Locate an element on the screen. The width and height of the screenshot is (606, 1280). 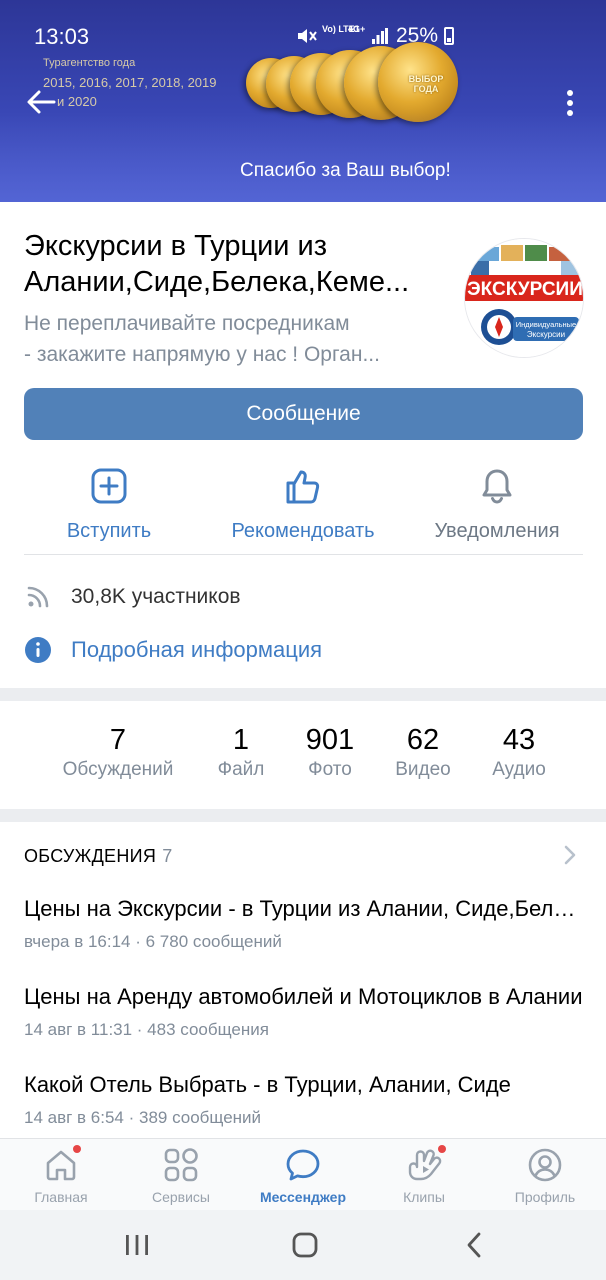
discussion-meta: вчера в 16:14 · 6 780 сообщений is located at coordinates (153, 941).